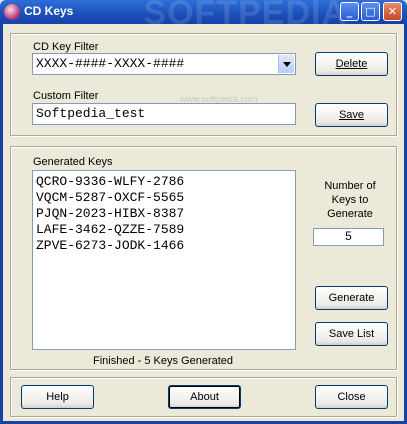 This screenshot has height=424, width=407. I want to click on key-count-input: 5, so click(348, 237).